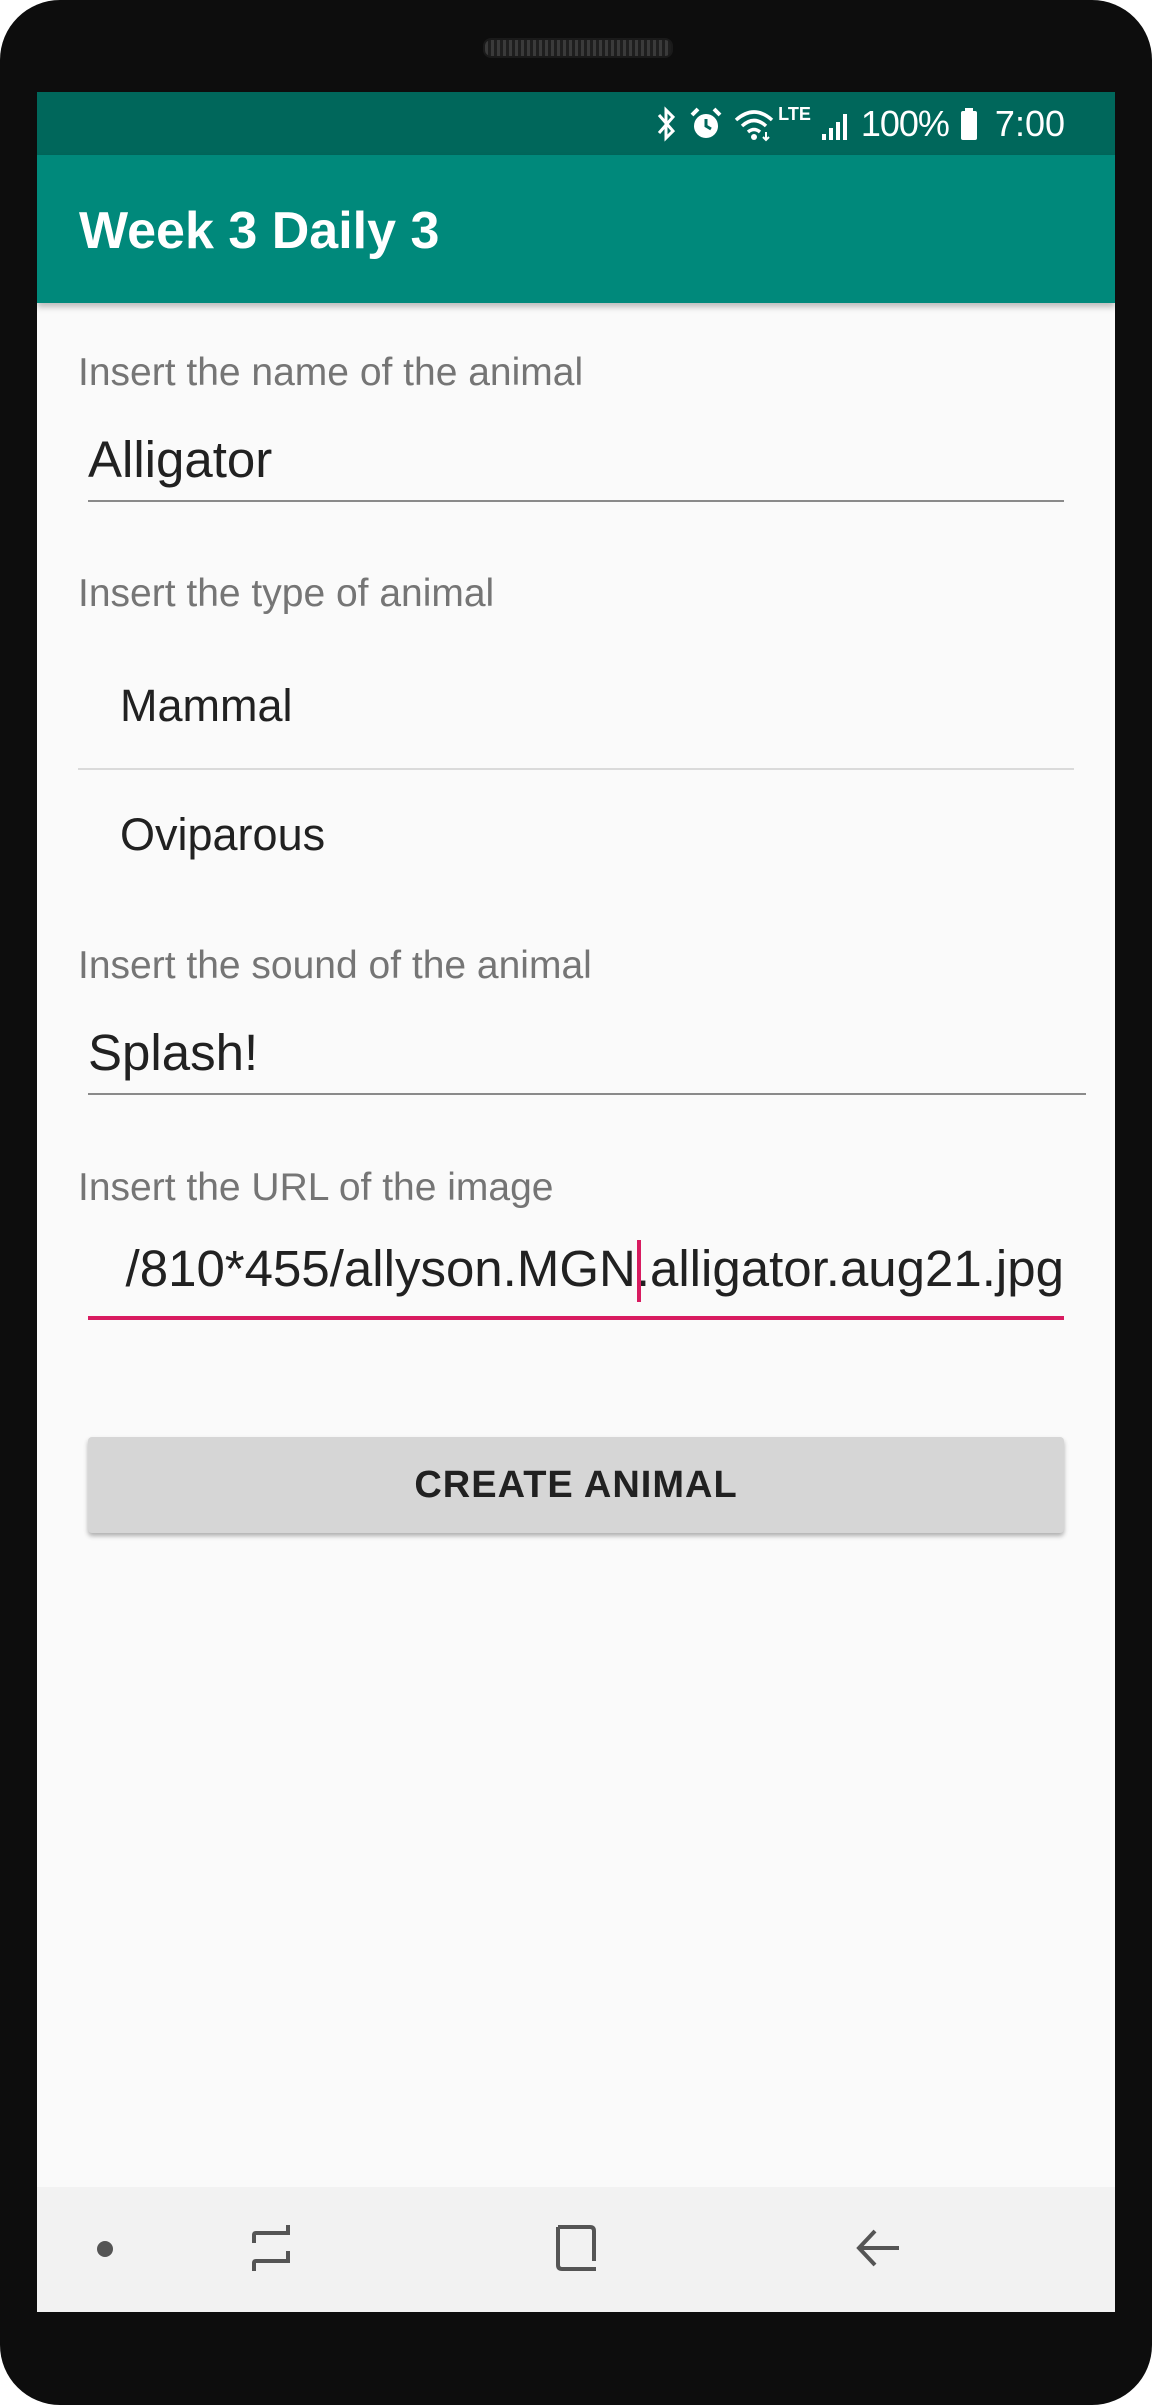 This screenshot has height=2405, width=1152. What do you see at coordinates (834, 127) in the screenshot?
I see `signal-icon` at bounding box center [834, 127].